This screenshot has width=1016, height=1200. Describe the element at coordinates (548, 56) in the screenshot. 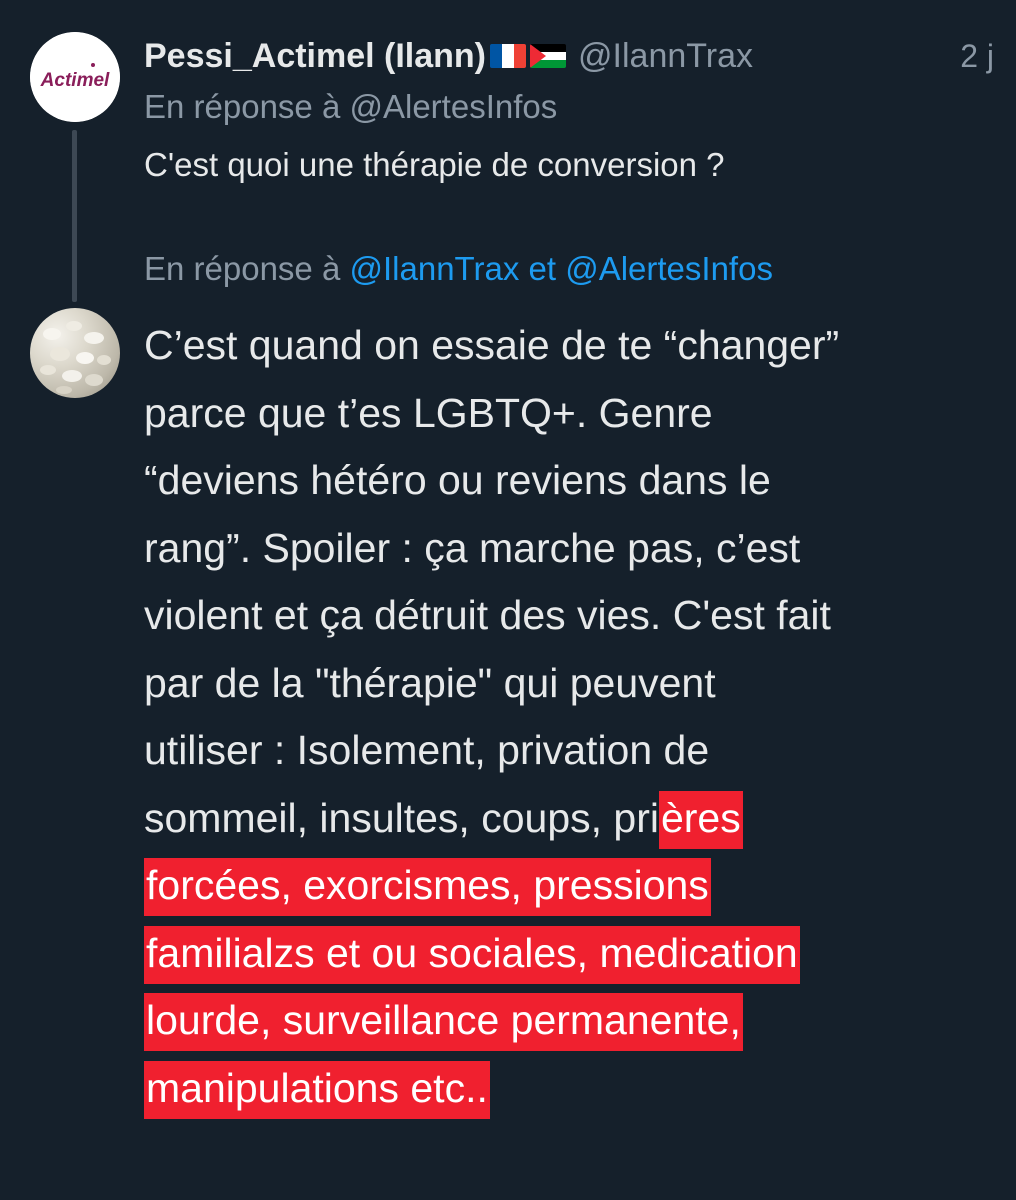

I see `palestine-flag-icon` at that location.